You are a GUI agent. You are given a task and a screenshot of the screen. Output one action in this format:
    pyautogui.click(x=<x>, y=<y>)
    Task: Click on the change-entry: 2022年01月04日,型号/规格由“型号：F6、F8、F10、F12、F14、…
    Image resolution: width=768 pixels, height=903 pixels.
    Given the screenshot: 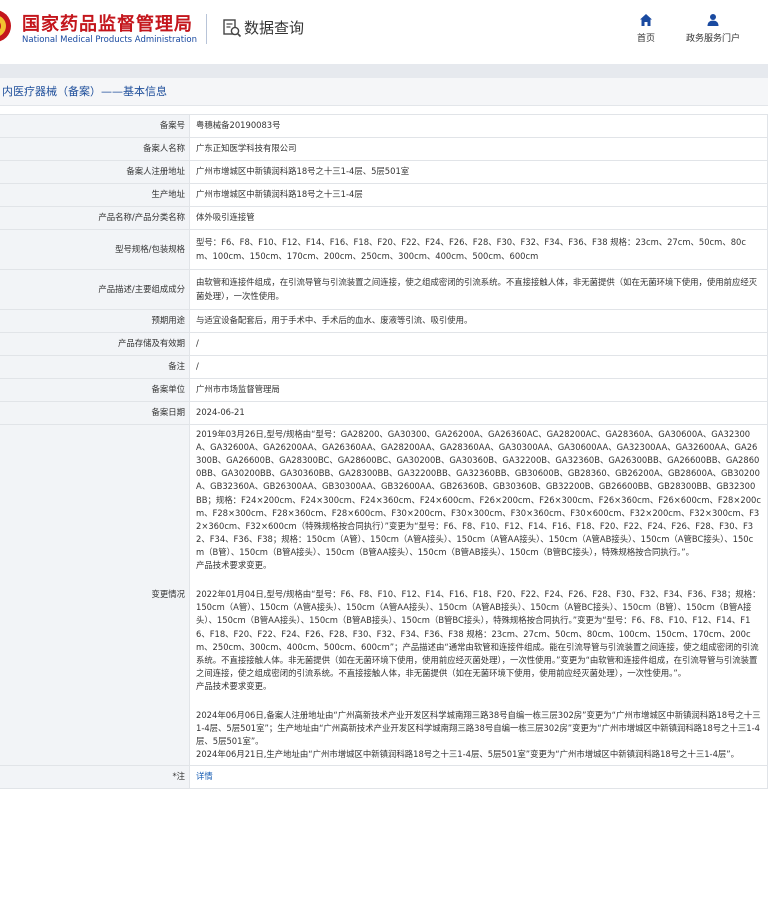 What is the action you would take?
    pyautogui.click(x=478, y=640)
    